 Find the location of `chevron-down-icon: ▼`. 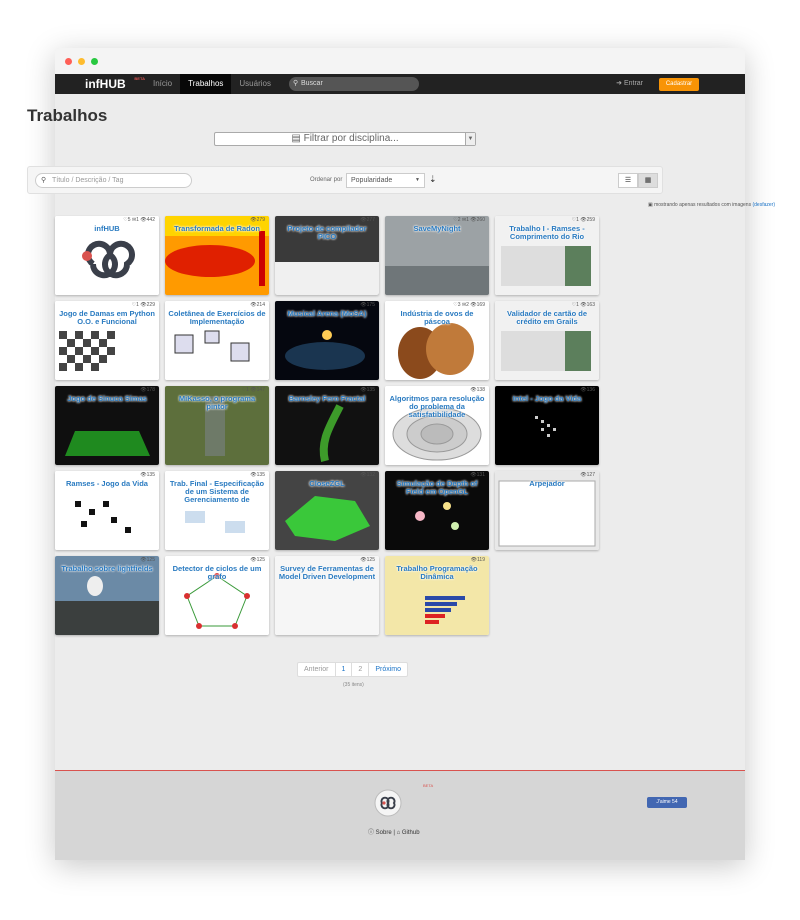

chevron-down-icon: ▼ is located at coordinates (417, 180).